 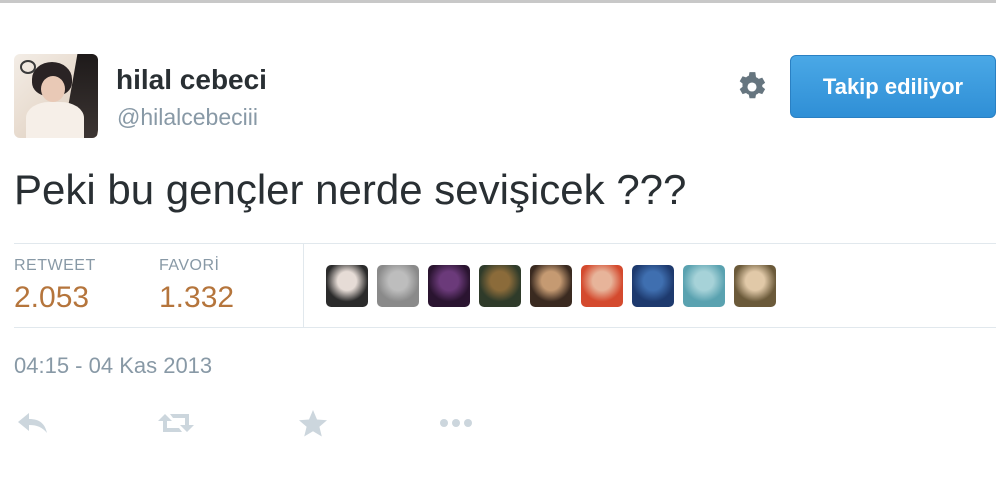 I want to click on avatar, so click(x=56, y=96).